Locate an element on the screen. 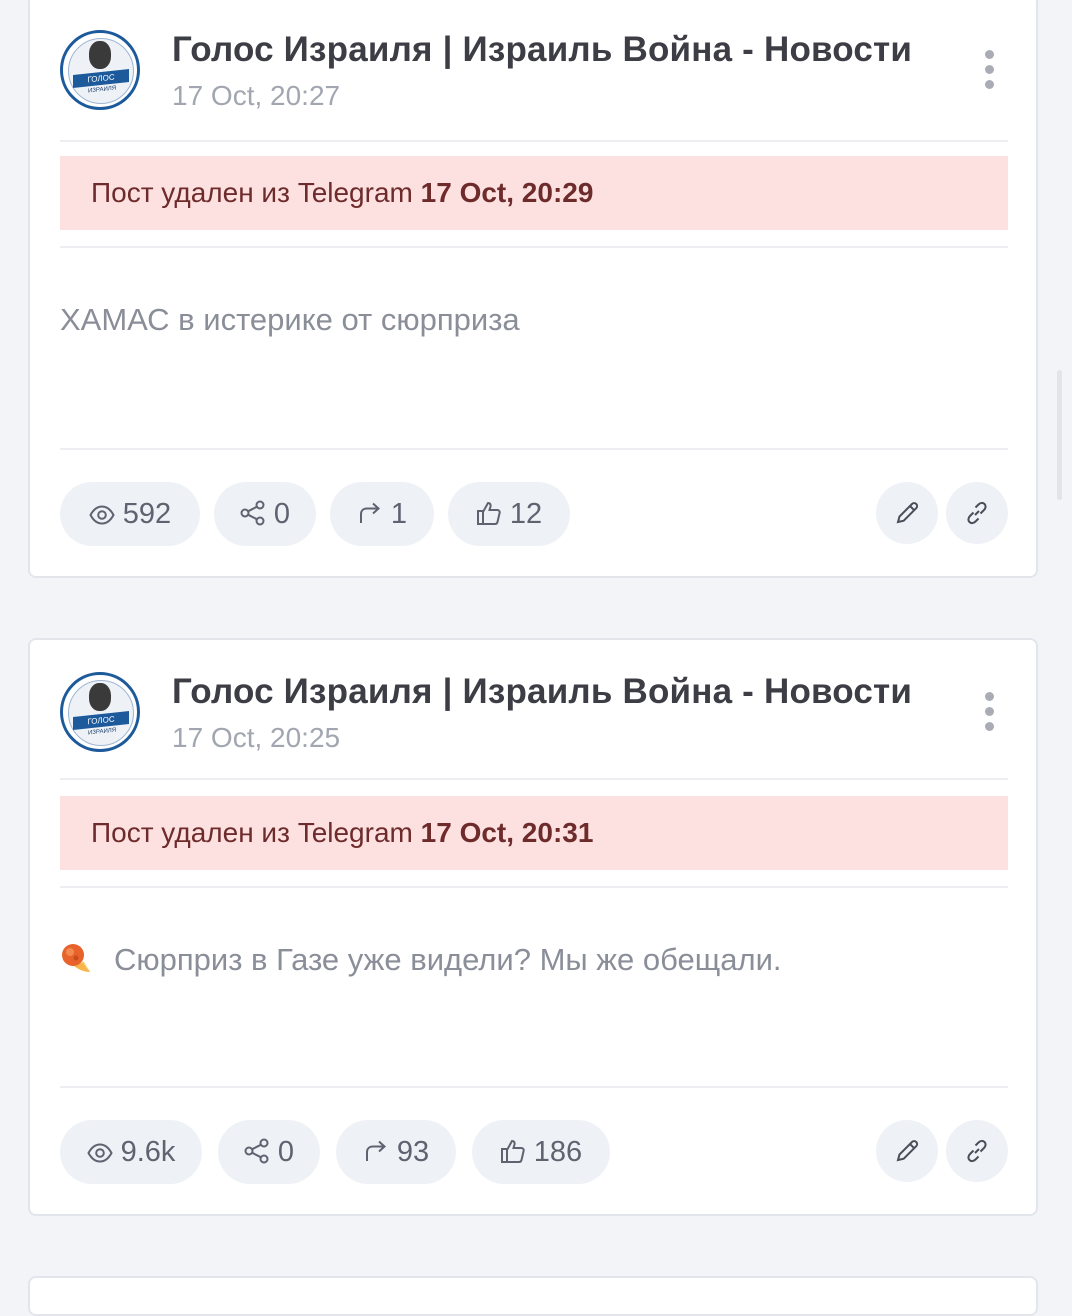 This screenshot has width=1072, height=1316. likes-counter: 12 is located at coordinates (509, 514).